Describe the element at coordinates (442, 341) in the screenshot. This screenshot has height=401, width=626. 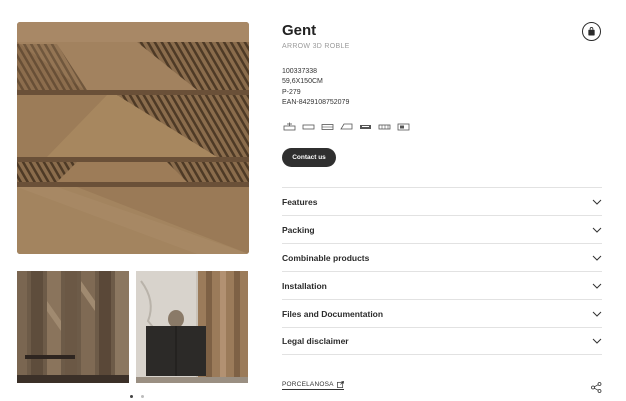
I see `accordion-legal-disclaimer: Legal disclaimer` at that location.